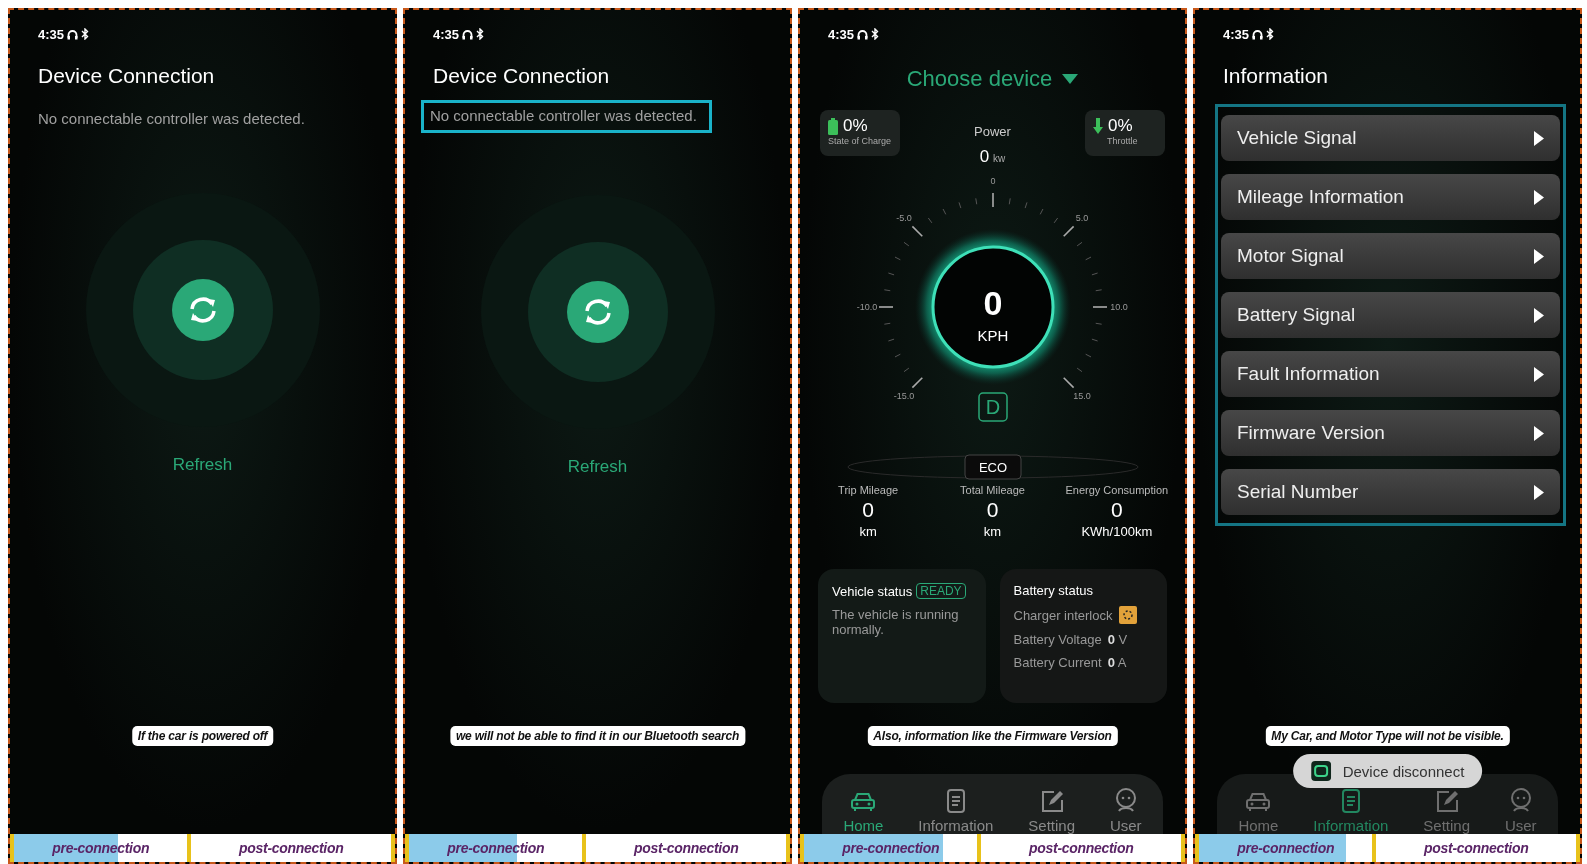  I want to click on card-title: Battery status, so click(1053, 590).